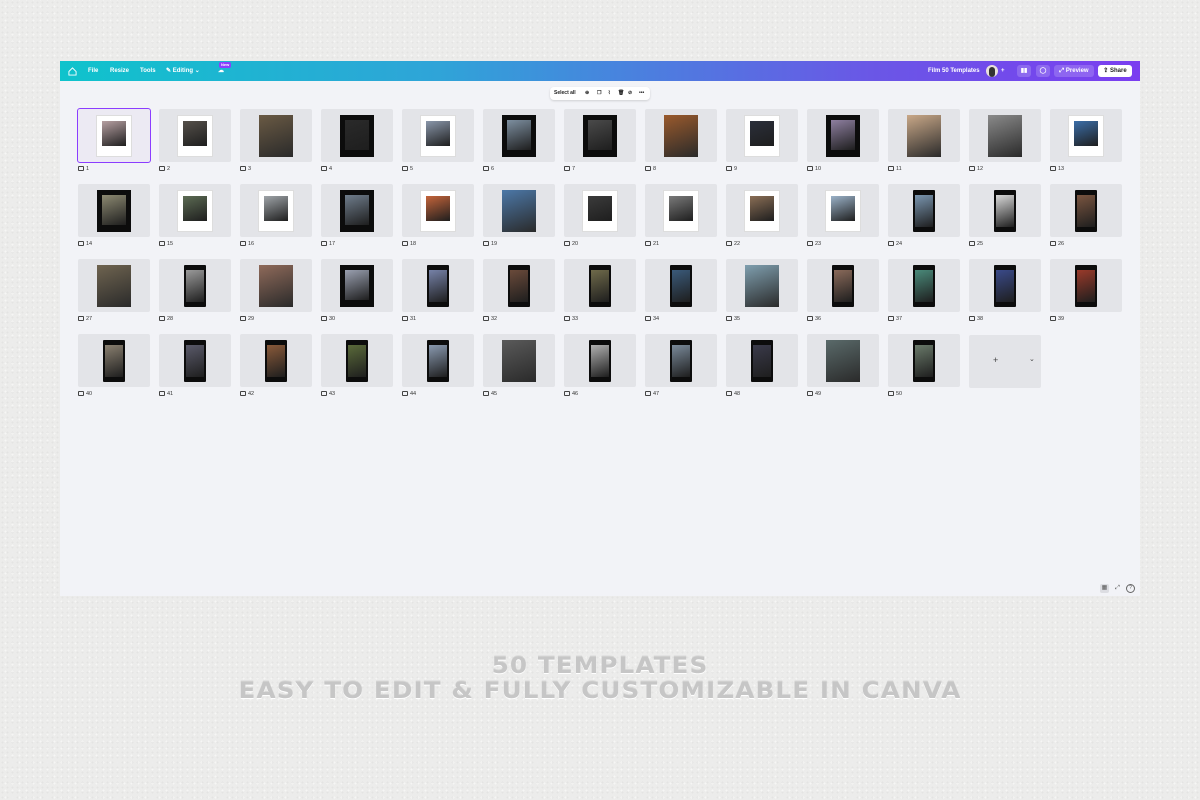 The height and width of the screenshot is (800, 1200). Describe the element at coordinates (72, 71) in the screenshot. I see `home-icon` at that location.